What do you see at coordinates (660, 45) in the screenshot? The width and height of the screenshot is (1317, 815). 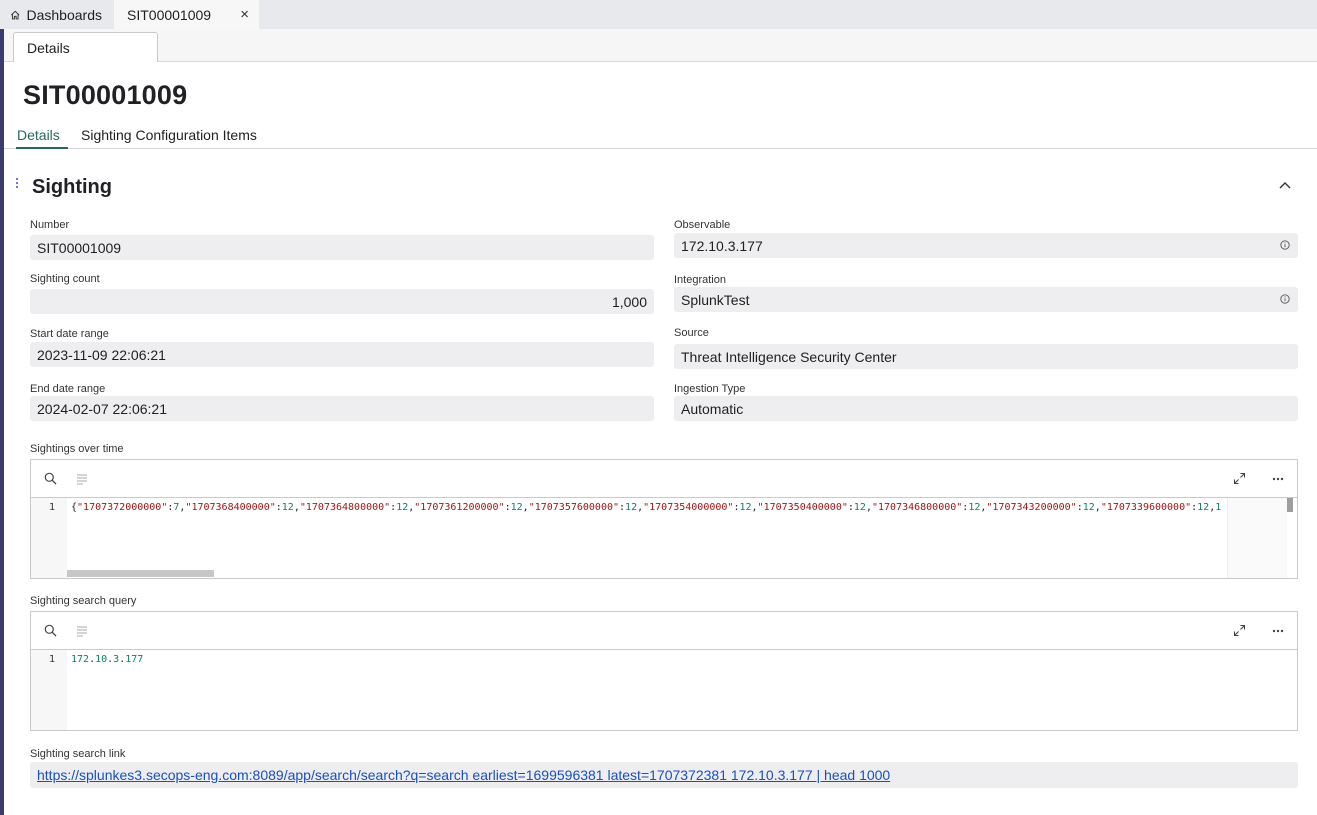 I see `sub-tab-bar: Details` at bounding box center [660, 45].